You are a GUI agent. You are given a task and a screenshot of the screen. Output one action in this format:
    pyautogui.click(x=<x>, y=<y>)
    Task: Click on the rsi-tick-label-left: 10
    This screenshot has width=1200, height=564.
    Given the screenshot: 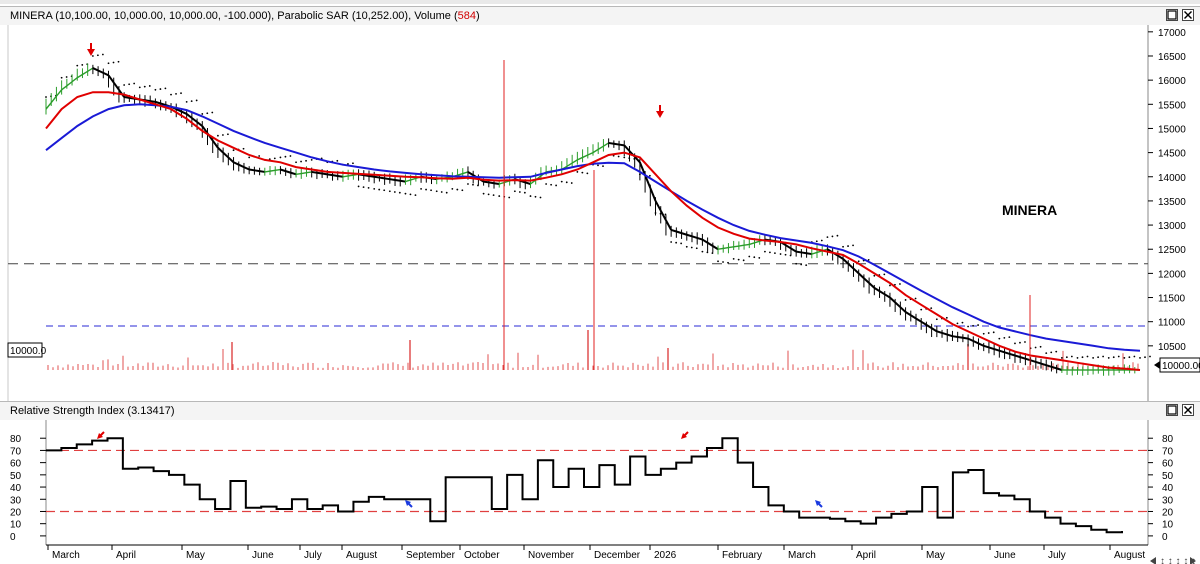 What is the action you would take?
    pyautogui.click(x=16, y=525)
    